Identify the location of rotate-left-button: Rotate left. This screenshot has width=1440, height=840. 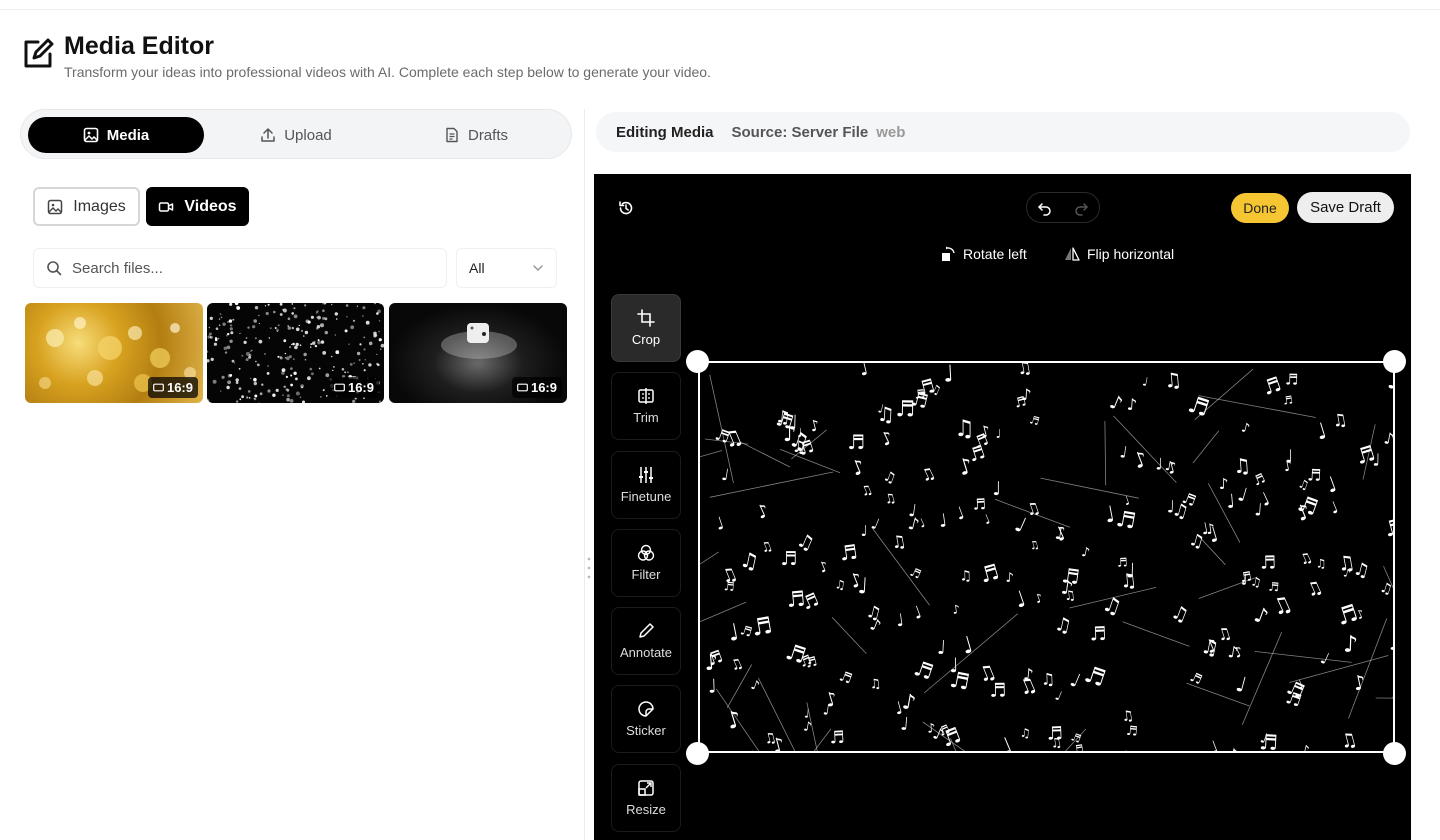
(983, 254).